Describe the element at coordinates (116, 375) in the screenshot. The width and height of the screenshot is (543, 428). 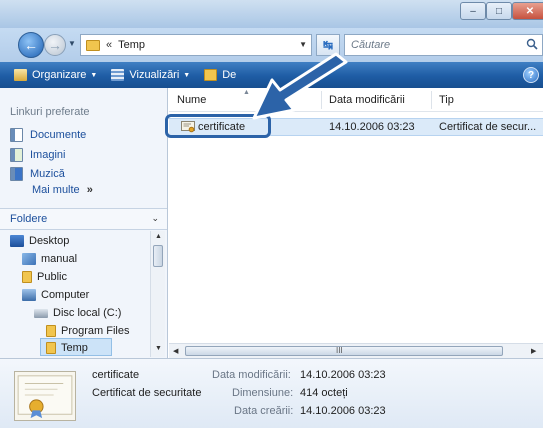
I see `details-file-name: certificate` at that location.